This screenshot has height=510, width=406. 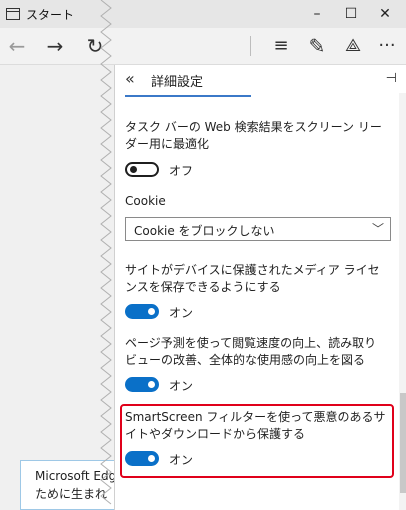 I want to click on toolbar-divider, so click(x=250, y=46).